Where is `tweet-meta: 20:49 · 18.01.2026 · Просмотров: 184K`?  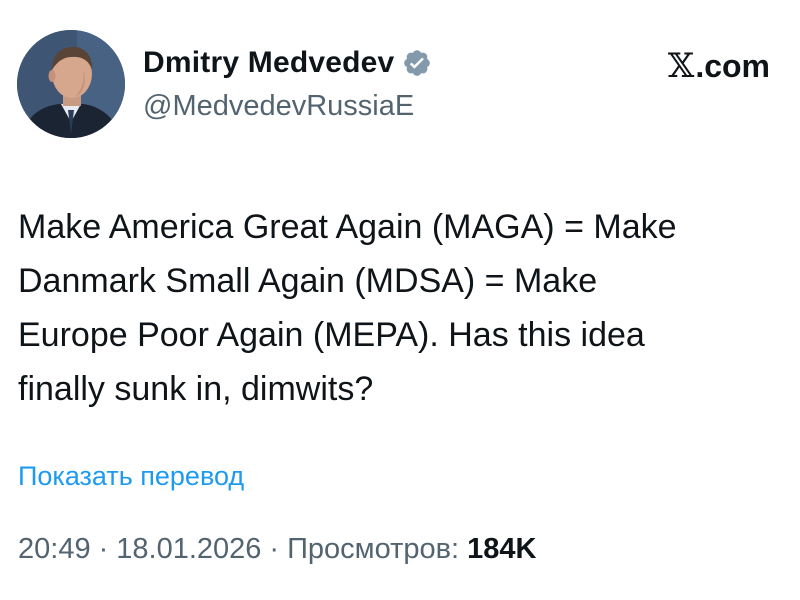
tweet-meta: 20:49 · 18.01.2026 · Просмотров: 184K is located at coordinates (277, 549).